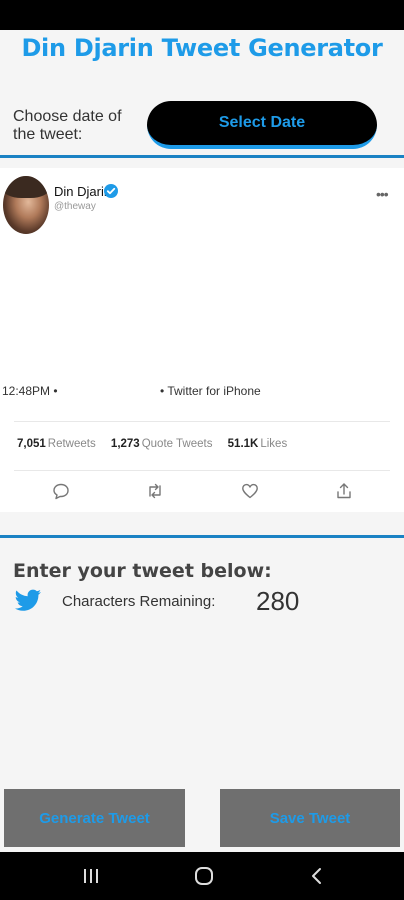 The height and width of the screenshot is (900, 404). What do you see at coordinates (250, 491) in the screenshot?
I see `like-icon` at bounding box center [250, 491].